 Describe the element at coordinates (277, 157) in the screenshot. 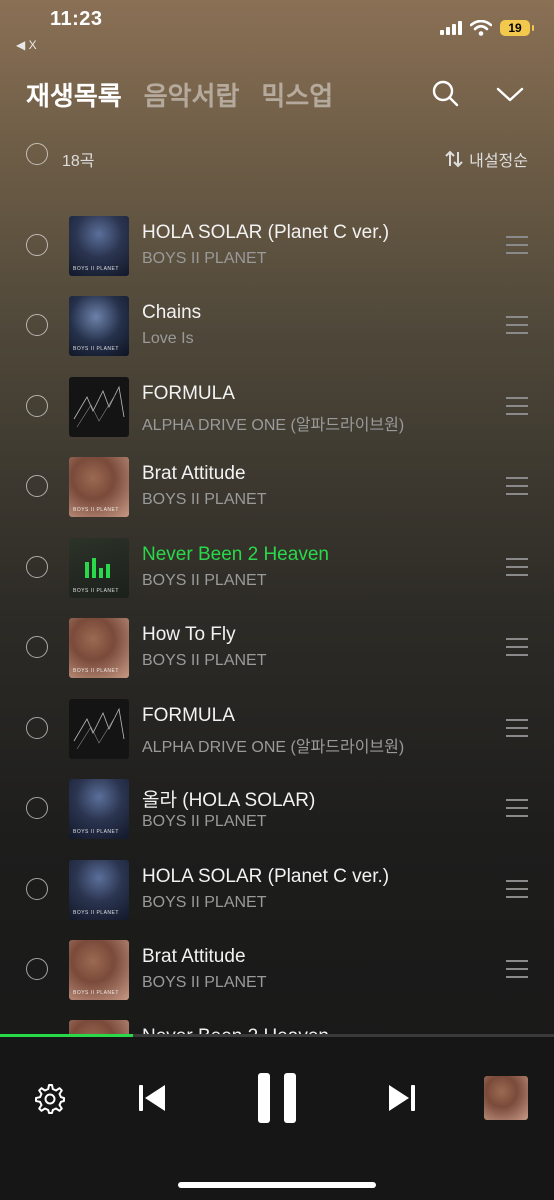

I see `list-header: 18곡 내설정순` at that location.